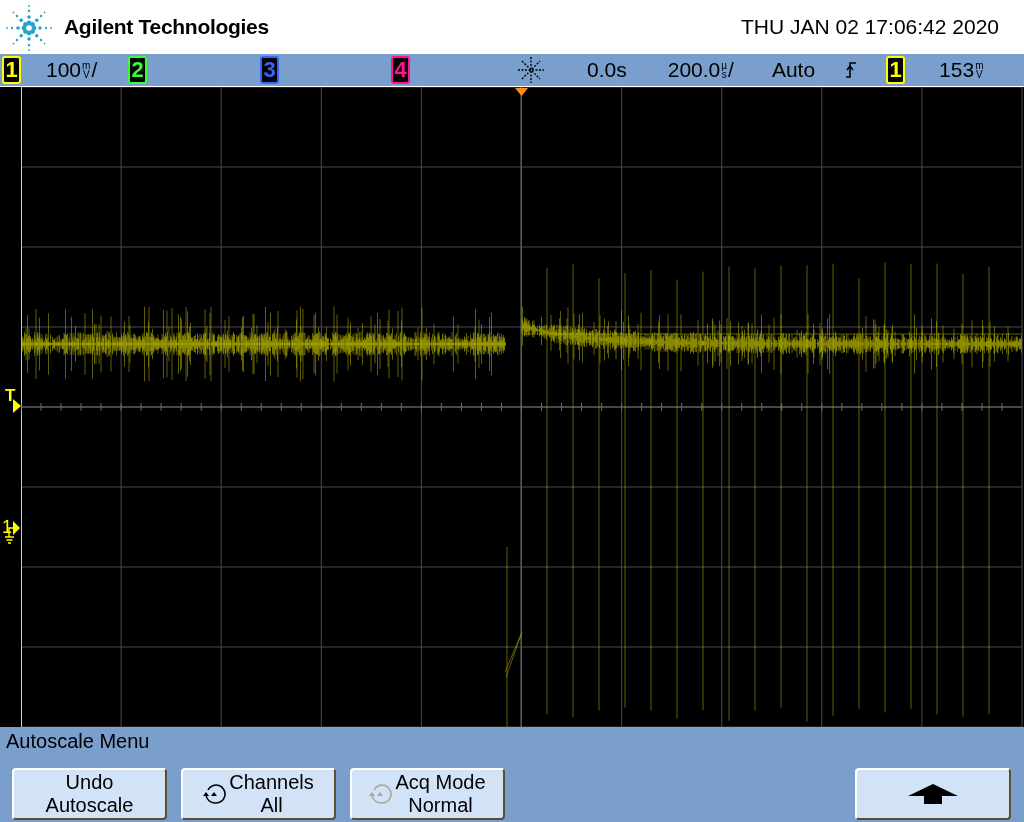 The image size is (1024, 822). Describe the element at coordinates (851, 70) in the screenshot. I see `rising-edge-icon` at that location.